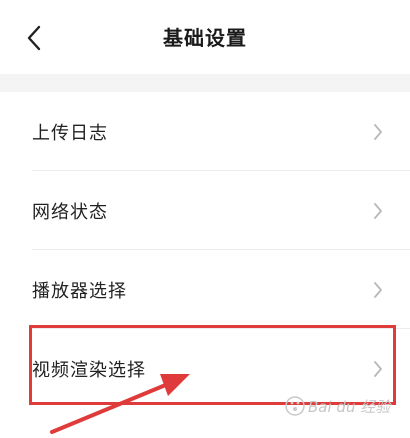 Image resolution: width=410 pixels, height=438 pixels. I want to click on settings-item-label: 播放器选择, so click(79, 291).